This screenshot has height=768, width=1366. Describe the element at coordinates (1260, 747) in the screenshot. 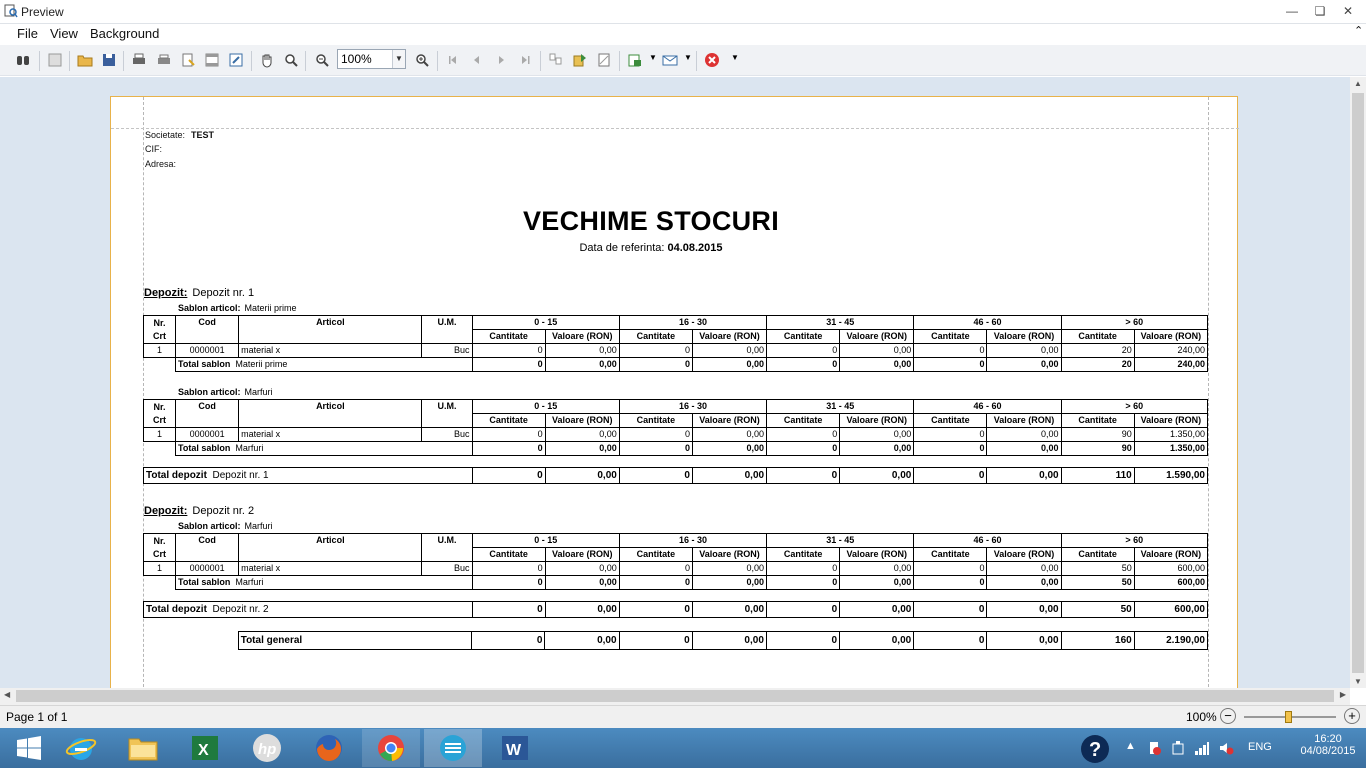

I see `language-indicator: ENG` at that location.